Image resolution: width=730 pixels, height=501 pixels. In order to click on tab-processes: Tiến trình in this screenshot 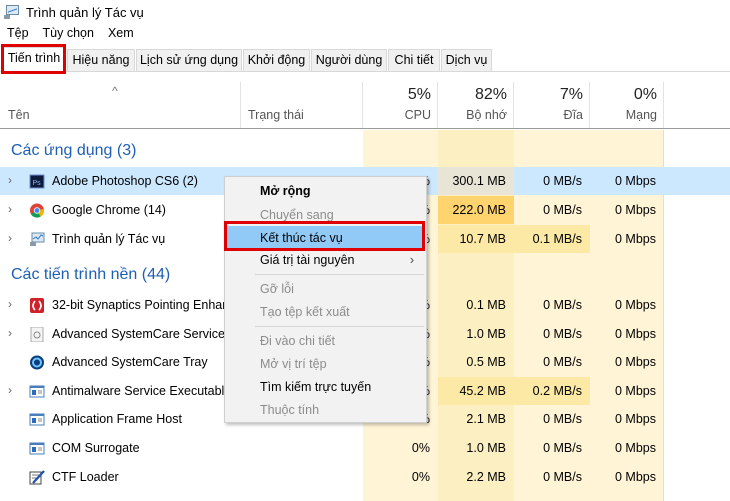, I will do `click(34, 60)`.